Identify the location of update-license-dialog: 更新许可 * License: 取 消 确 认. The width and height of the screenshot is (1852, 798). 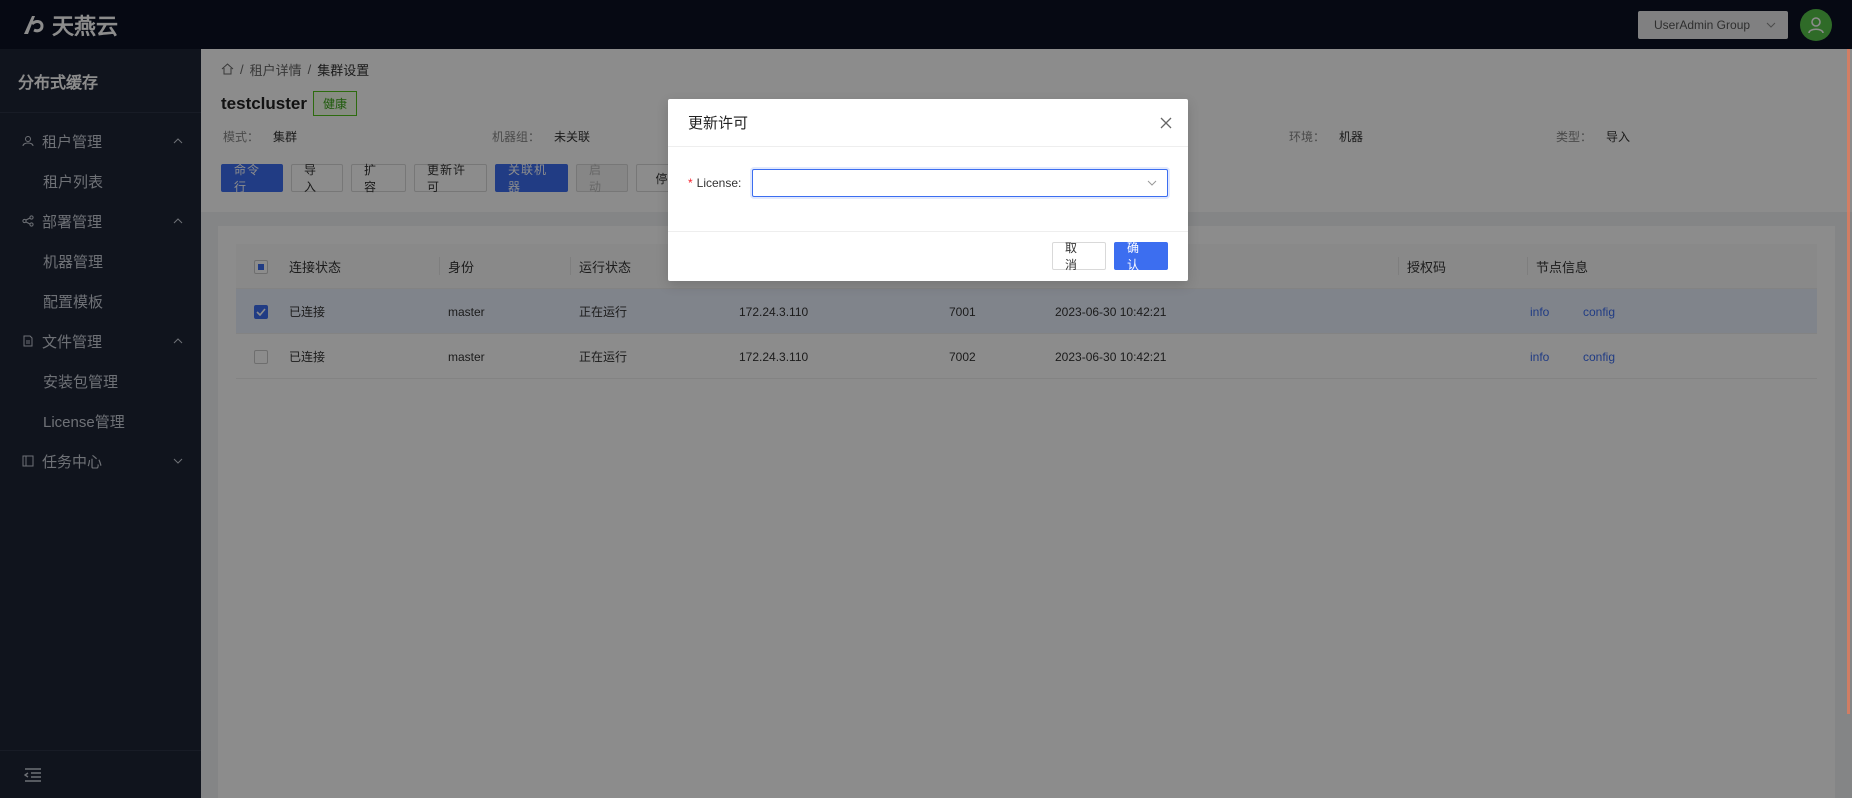
(928, 190).